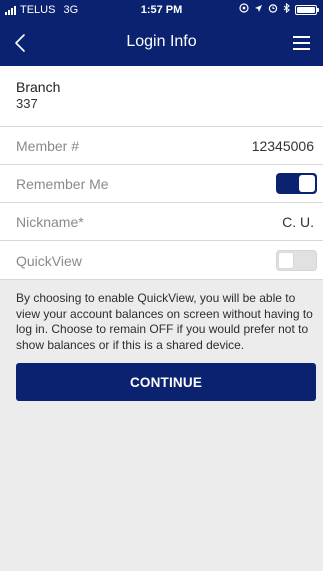  I want to click on nickname-value: C. U., so click(298, 222).